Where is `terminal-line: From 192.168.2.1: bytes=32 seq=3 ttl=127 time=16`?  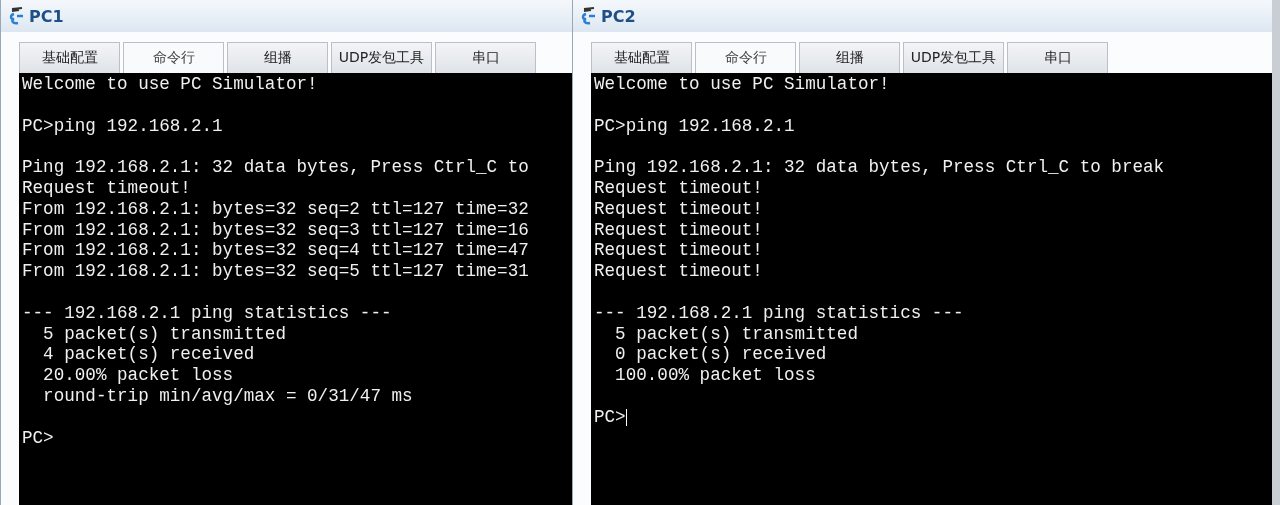
terminal-line: From 192.168.2.1: bytes=32 seq=3 ttl=127 time=16 is located at coordinates (275, 230).